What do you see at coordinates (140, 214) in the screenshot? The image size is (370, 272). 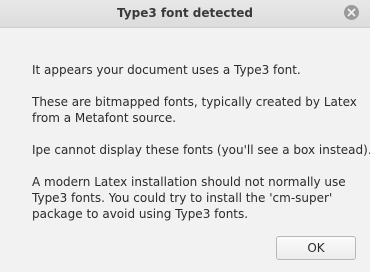 I see `message-line: package to avoid using Type3 fonts.` at bounding box center [140, 214].